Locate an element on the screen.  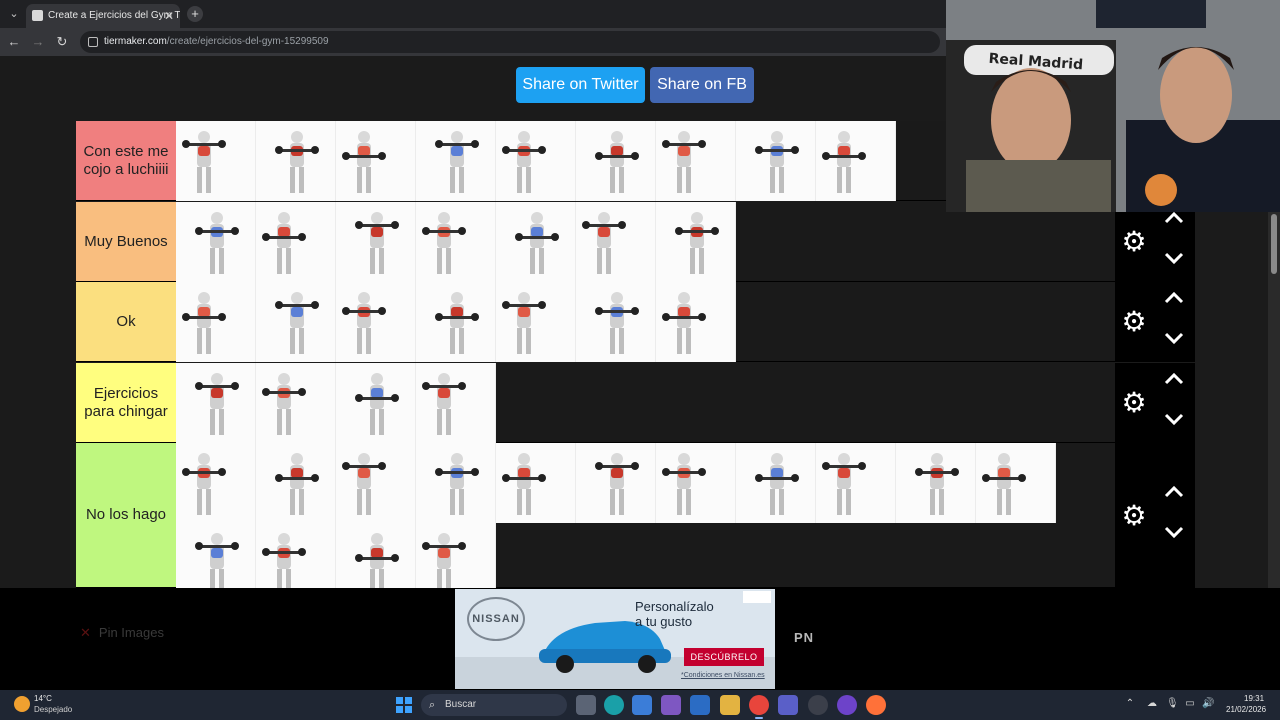
edge-icon is located at coordinates (614, 705).